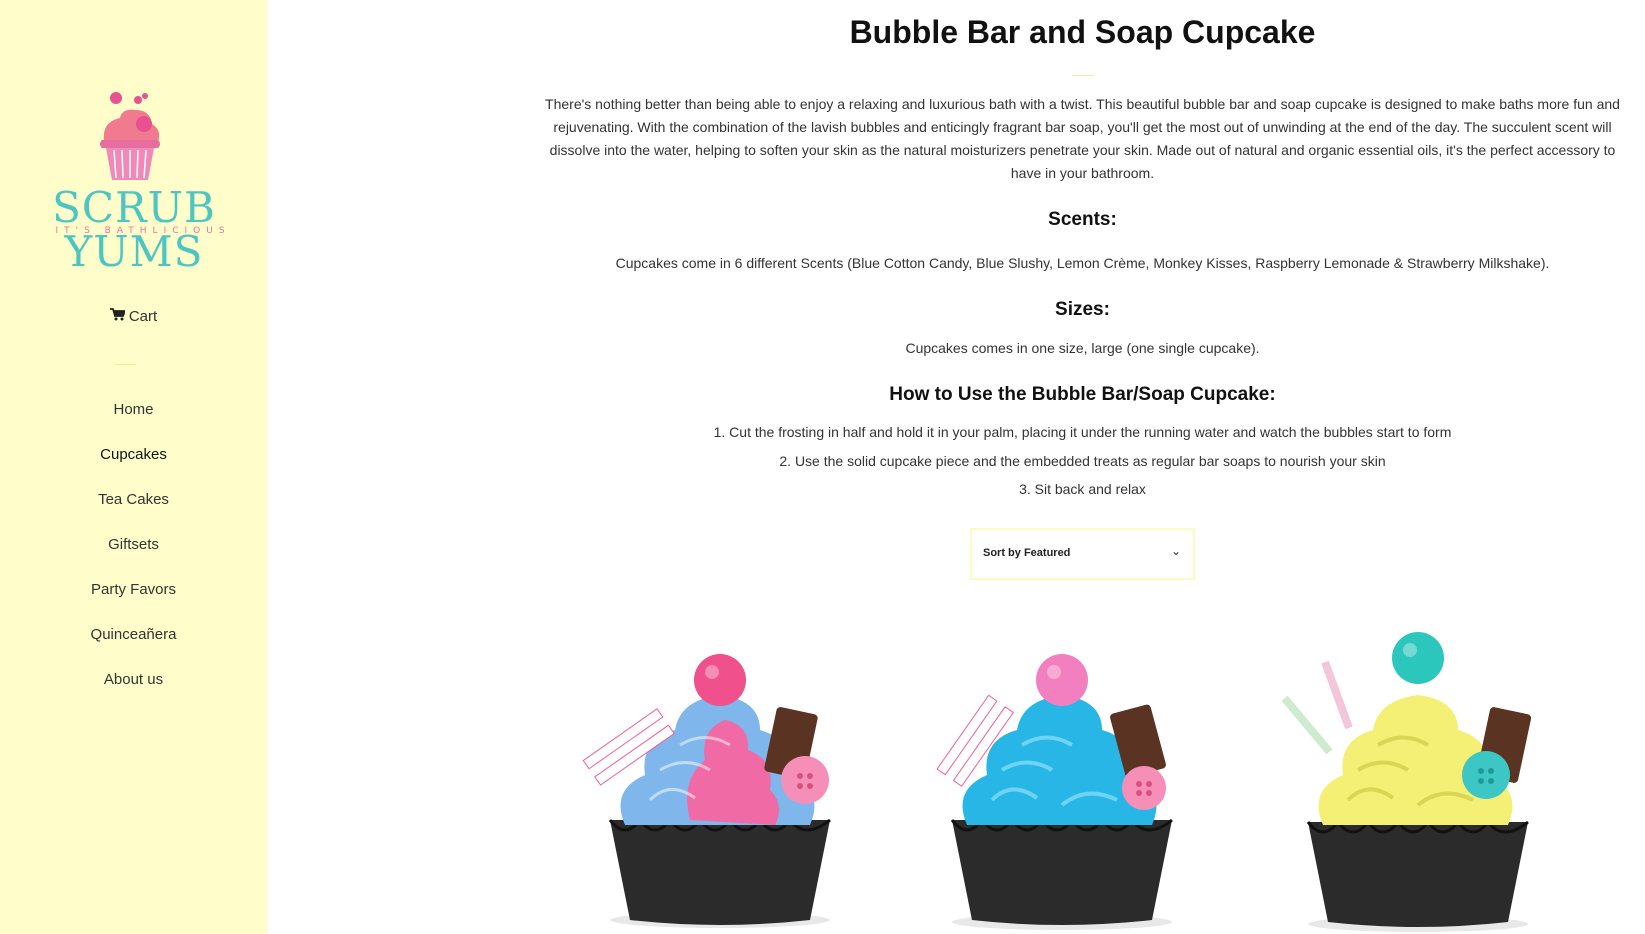 This screenshot has width=1645, height=934. Describe the element at coordinates (1082, 394) in the screenshot. I see `howto-heading: How to Use the Bubble Bar/Soap Cupcake:` at that location.